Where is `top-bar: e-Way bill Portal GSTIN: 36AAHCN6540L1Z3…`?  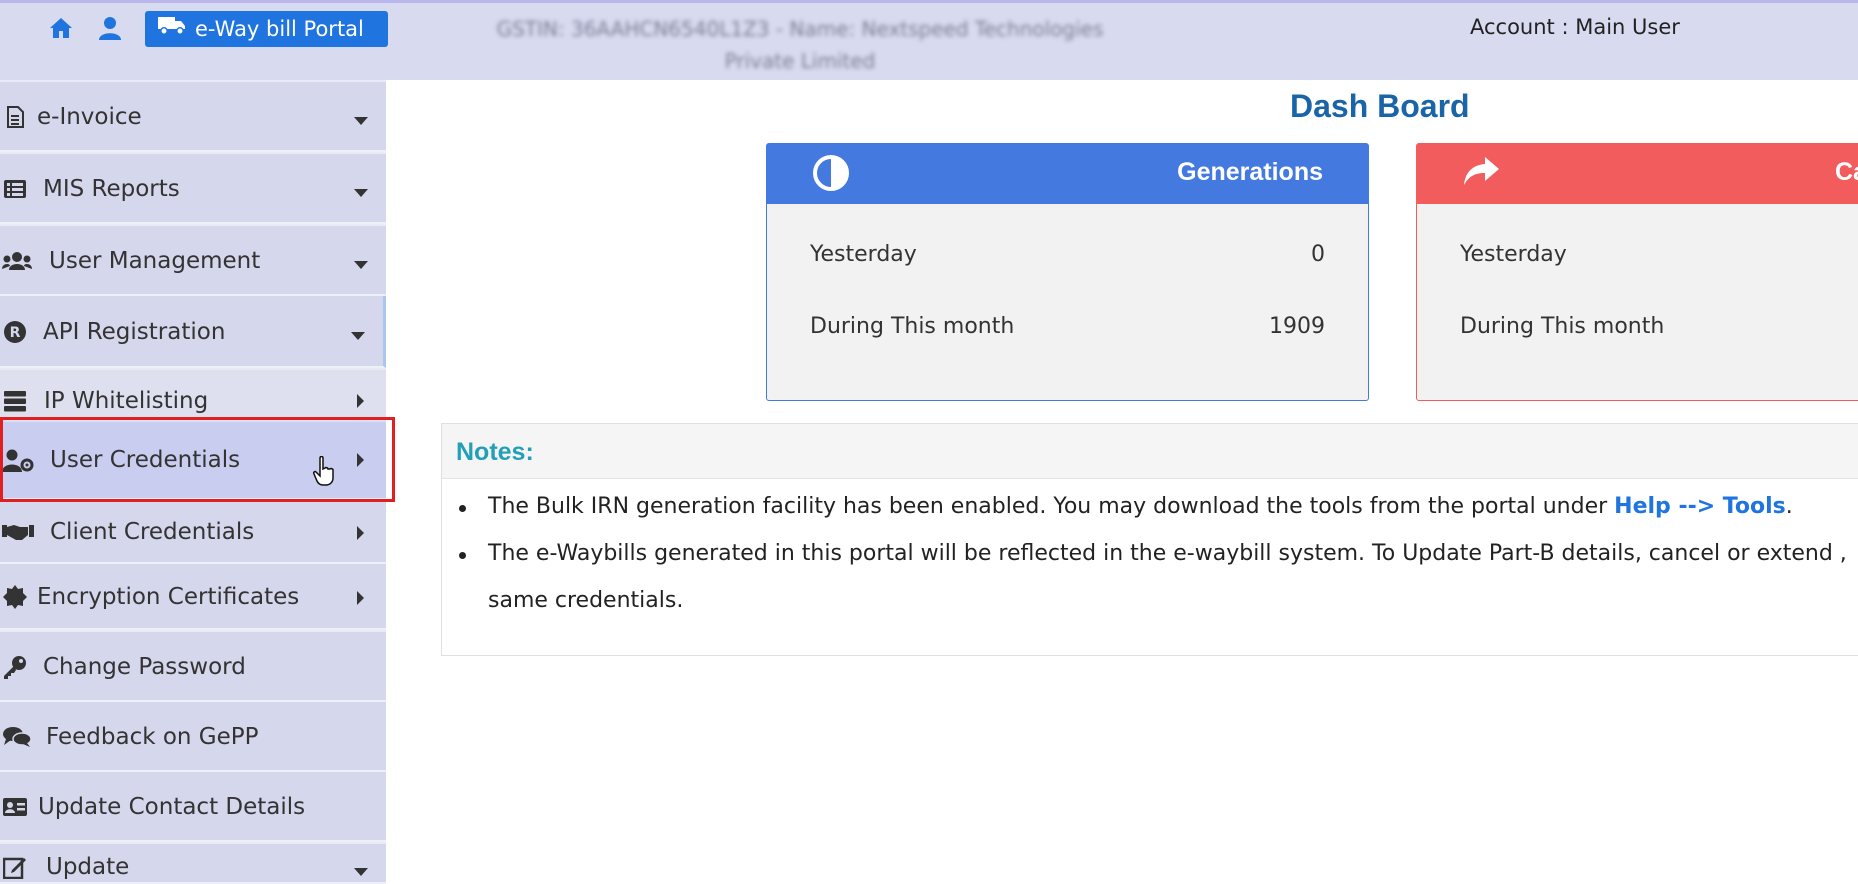
top-bar: e-Way bill Portal GSTIN: 36AAHCN6540L1Z3… is located at coordinates (929, 40).